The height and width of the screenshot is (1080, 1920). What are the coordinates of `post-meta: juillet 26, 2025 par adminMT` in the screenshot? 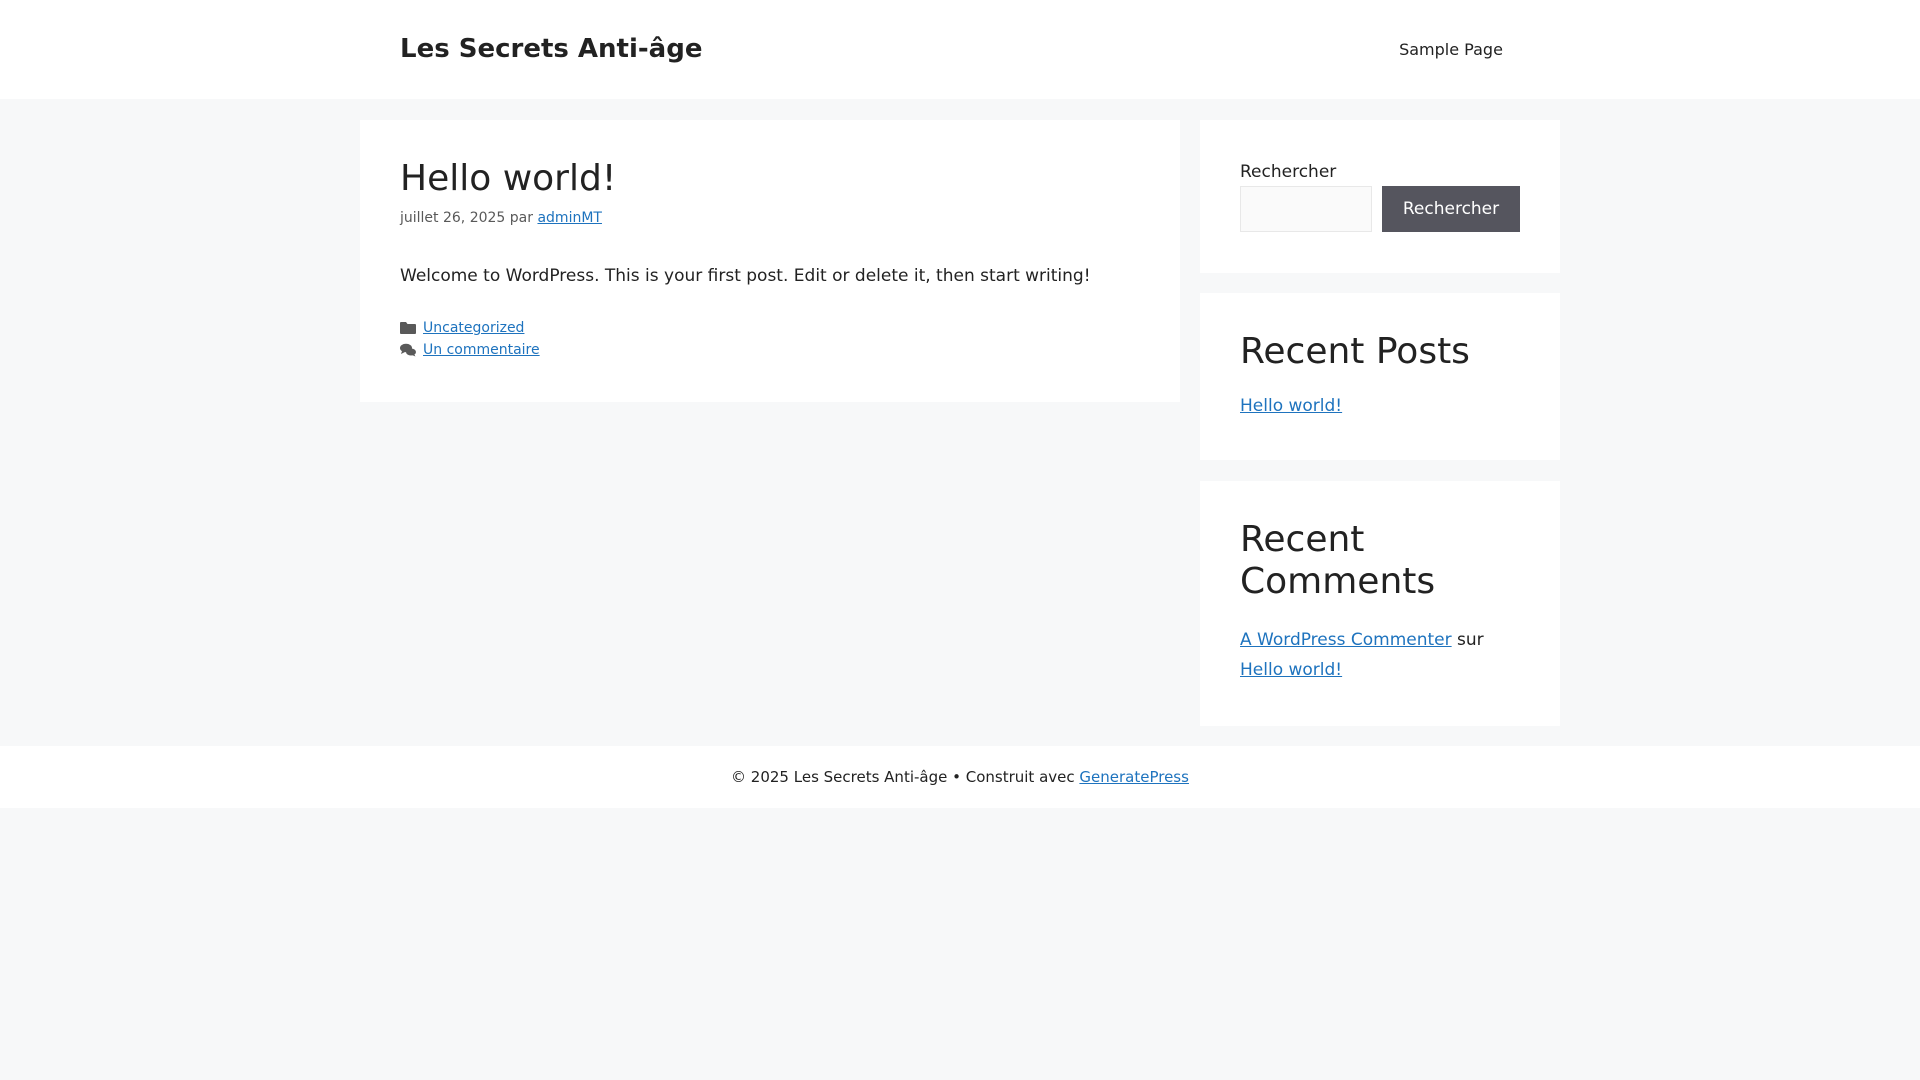 It's located at (501, 218).